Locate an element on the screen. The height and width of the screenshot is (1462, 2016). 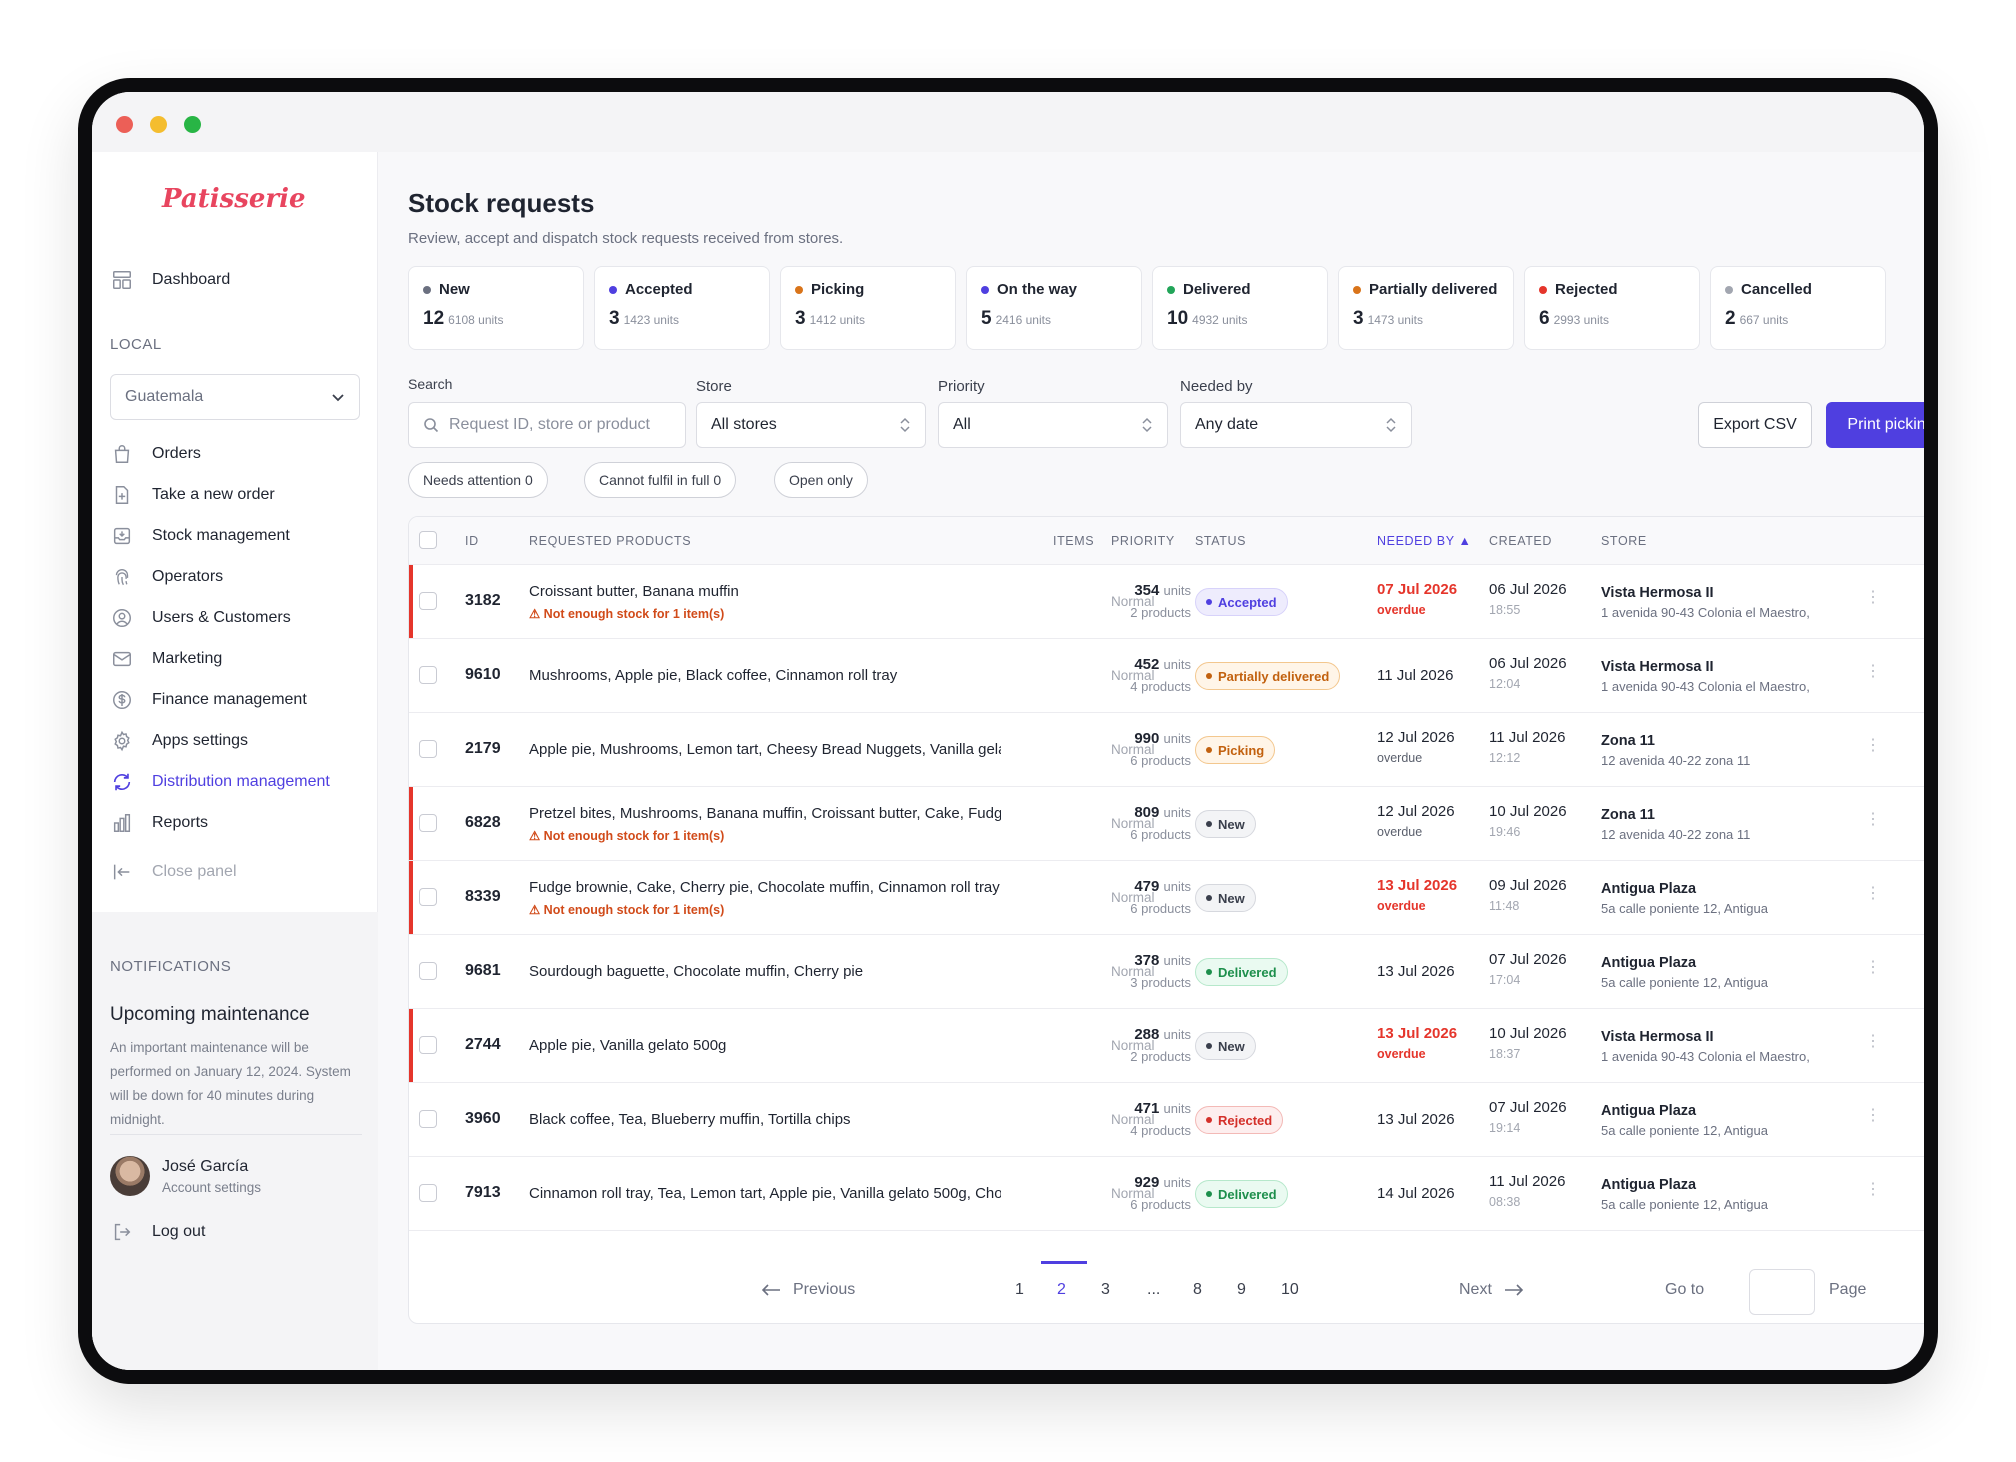
status-card-picking: Picking 3 1412 units is located at coordinates (868, 308).